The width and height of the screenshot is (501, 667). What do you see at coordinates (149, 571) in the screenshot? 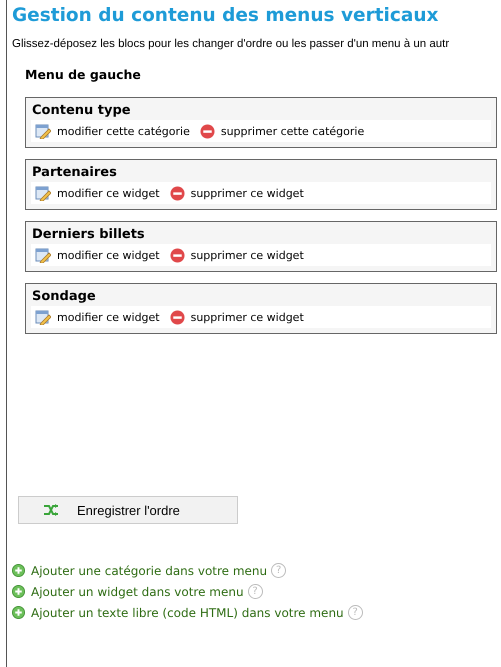
I see `add-link: Ajouter une catégorie dans votre menu` at bounding box center [149, 571].